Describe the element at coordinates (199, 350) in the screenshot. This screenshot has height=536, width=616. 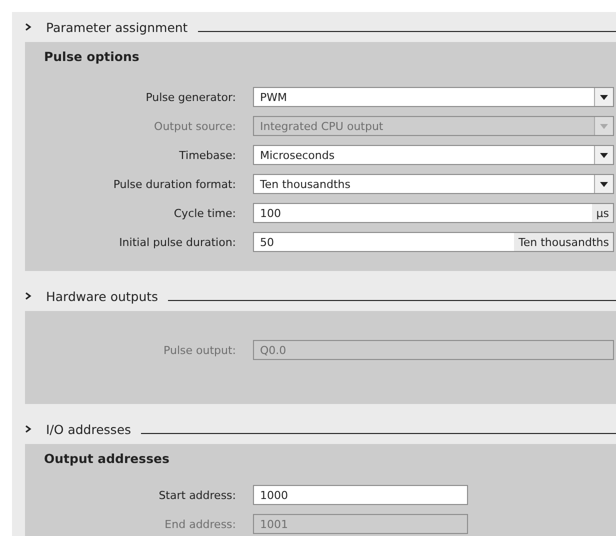
I see `field-label: Pulse output:` at that location.